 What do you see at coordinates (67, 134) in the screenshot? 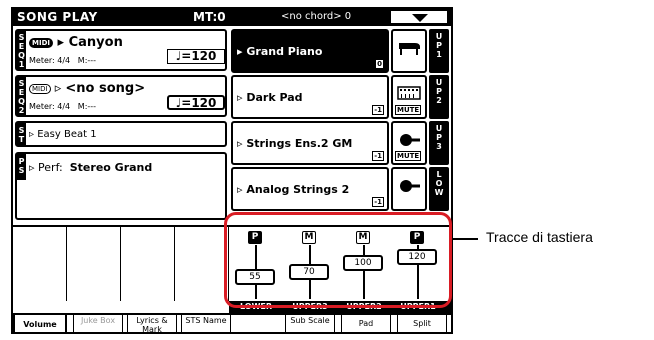
I see `style-name: Easy Beat 1` at bounding box center [67, 134].